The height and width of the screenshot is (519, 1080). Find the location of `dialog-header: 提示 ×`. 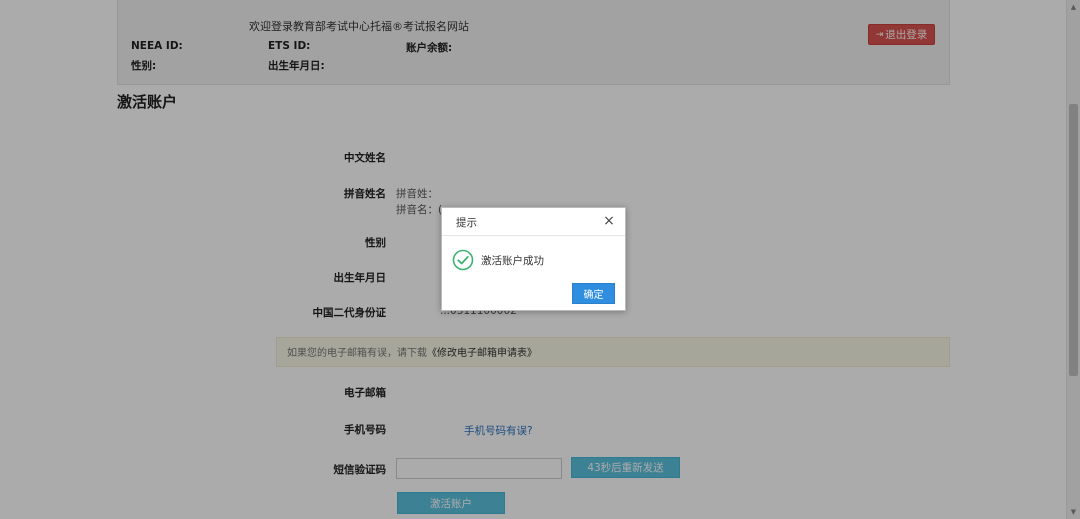

dialog-header: 提示 × is located at coordinates (533, 222).